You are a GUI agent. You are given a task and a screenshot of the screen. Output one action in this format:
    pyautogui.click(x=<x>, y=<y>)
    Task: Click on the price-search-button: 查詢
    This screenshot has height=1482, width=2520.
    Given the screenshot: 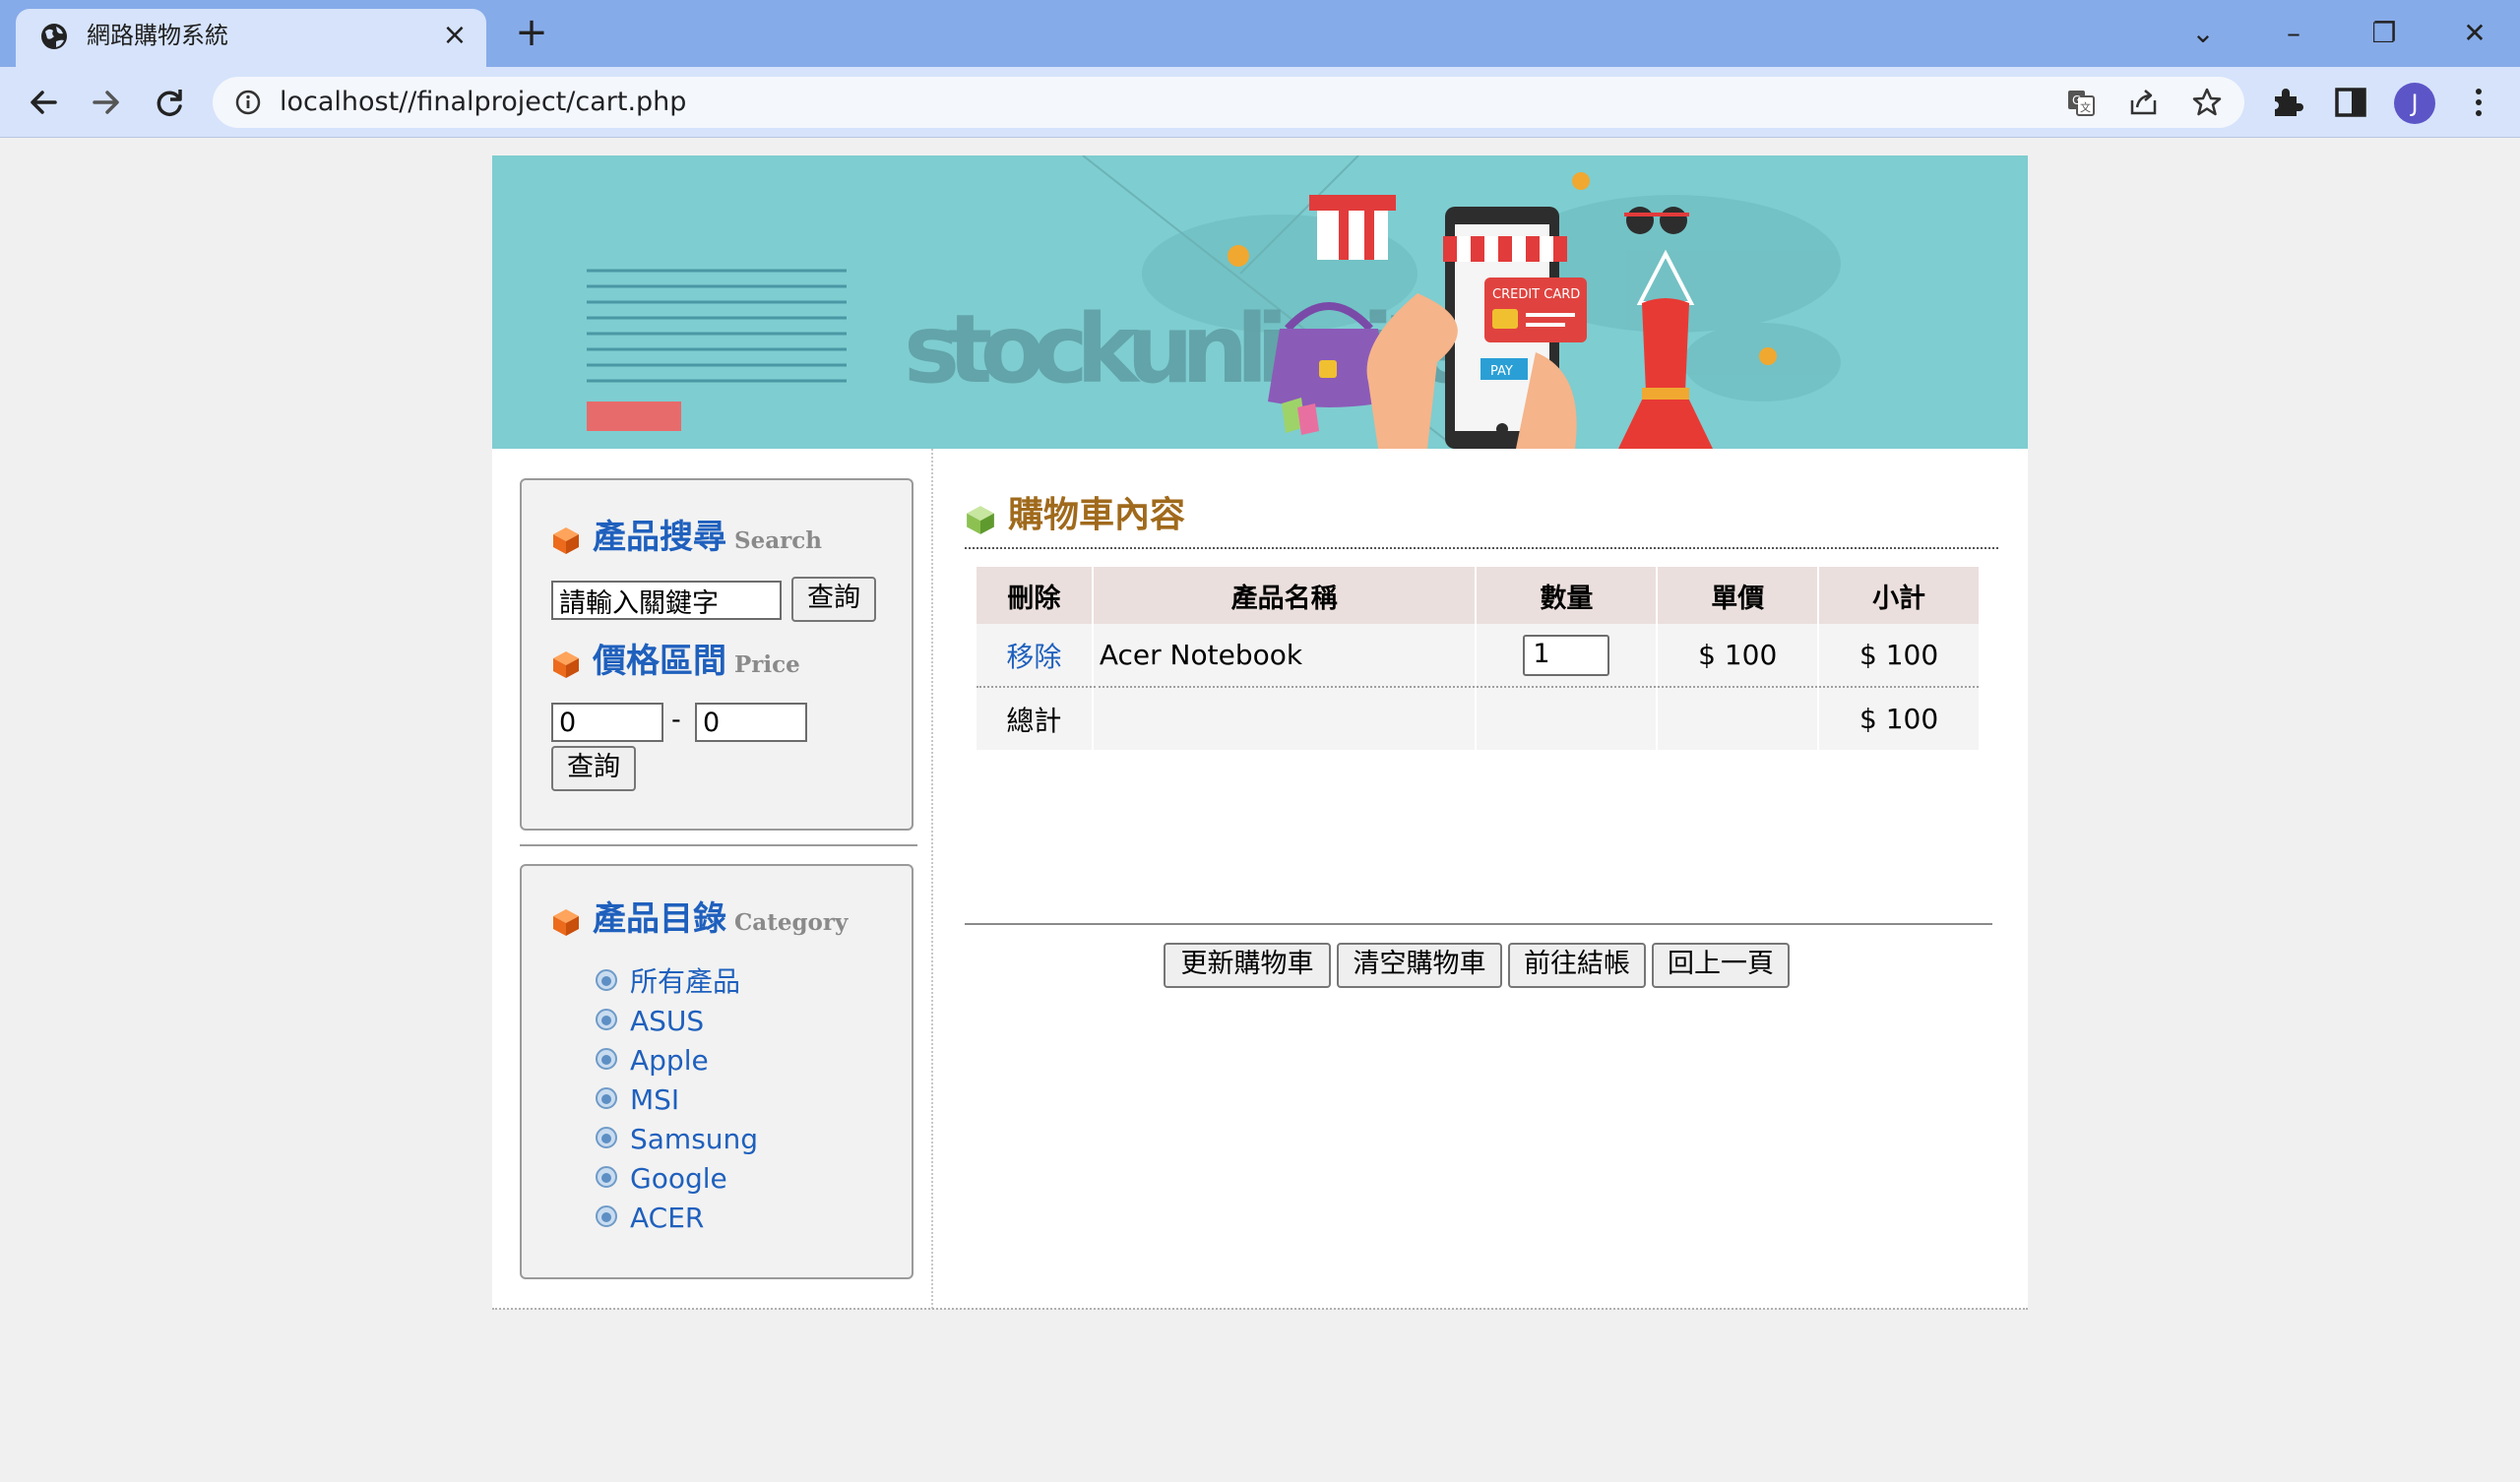 What is the action you would take?
    pyautogui.click(x=593, y=768)
    